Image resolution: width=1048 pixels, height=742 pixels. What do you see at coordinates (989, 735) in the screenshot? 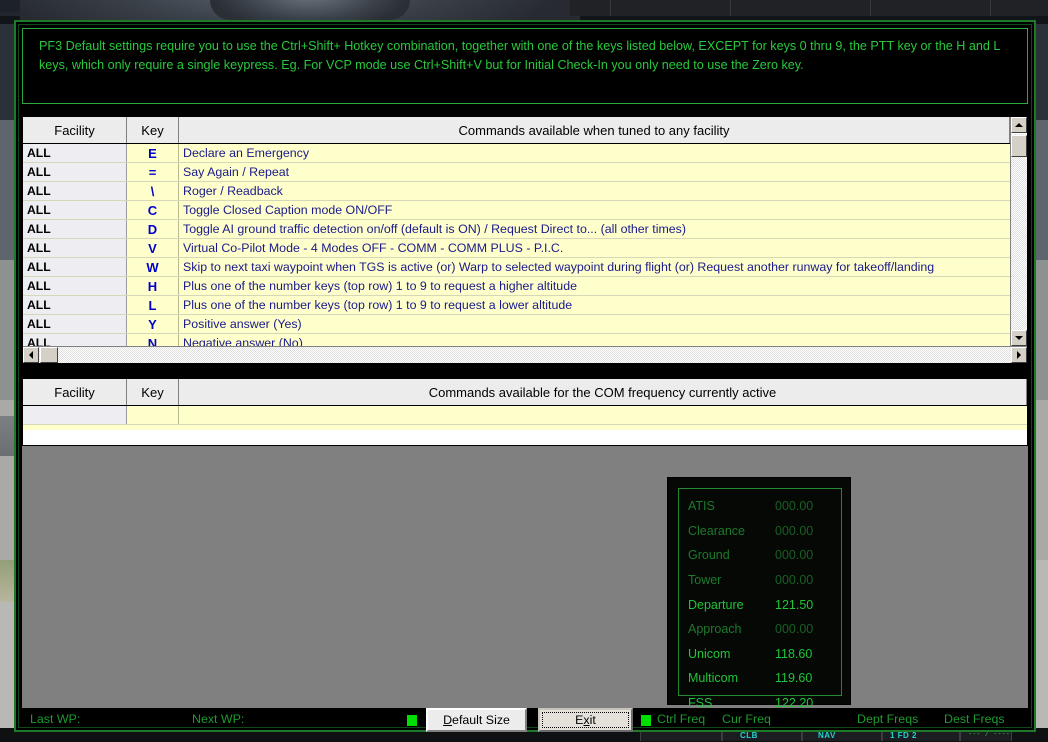
I see `sim-readout: --- / ----` at bounding box center [989, 735].